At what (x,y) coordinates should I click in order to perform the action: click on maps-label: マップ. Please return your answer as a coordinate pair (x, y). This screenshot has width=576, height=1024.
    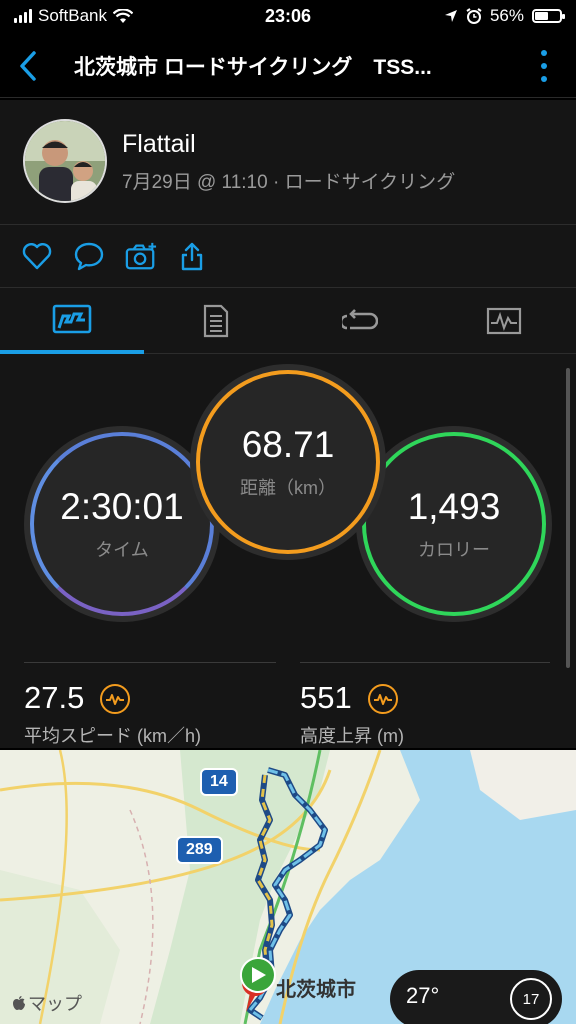
    Looking at the image, I should click on (55, 1004).